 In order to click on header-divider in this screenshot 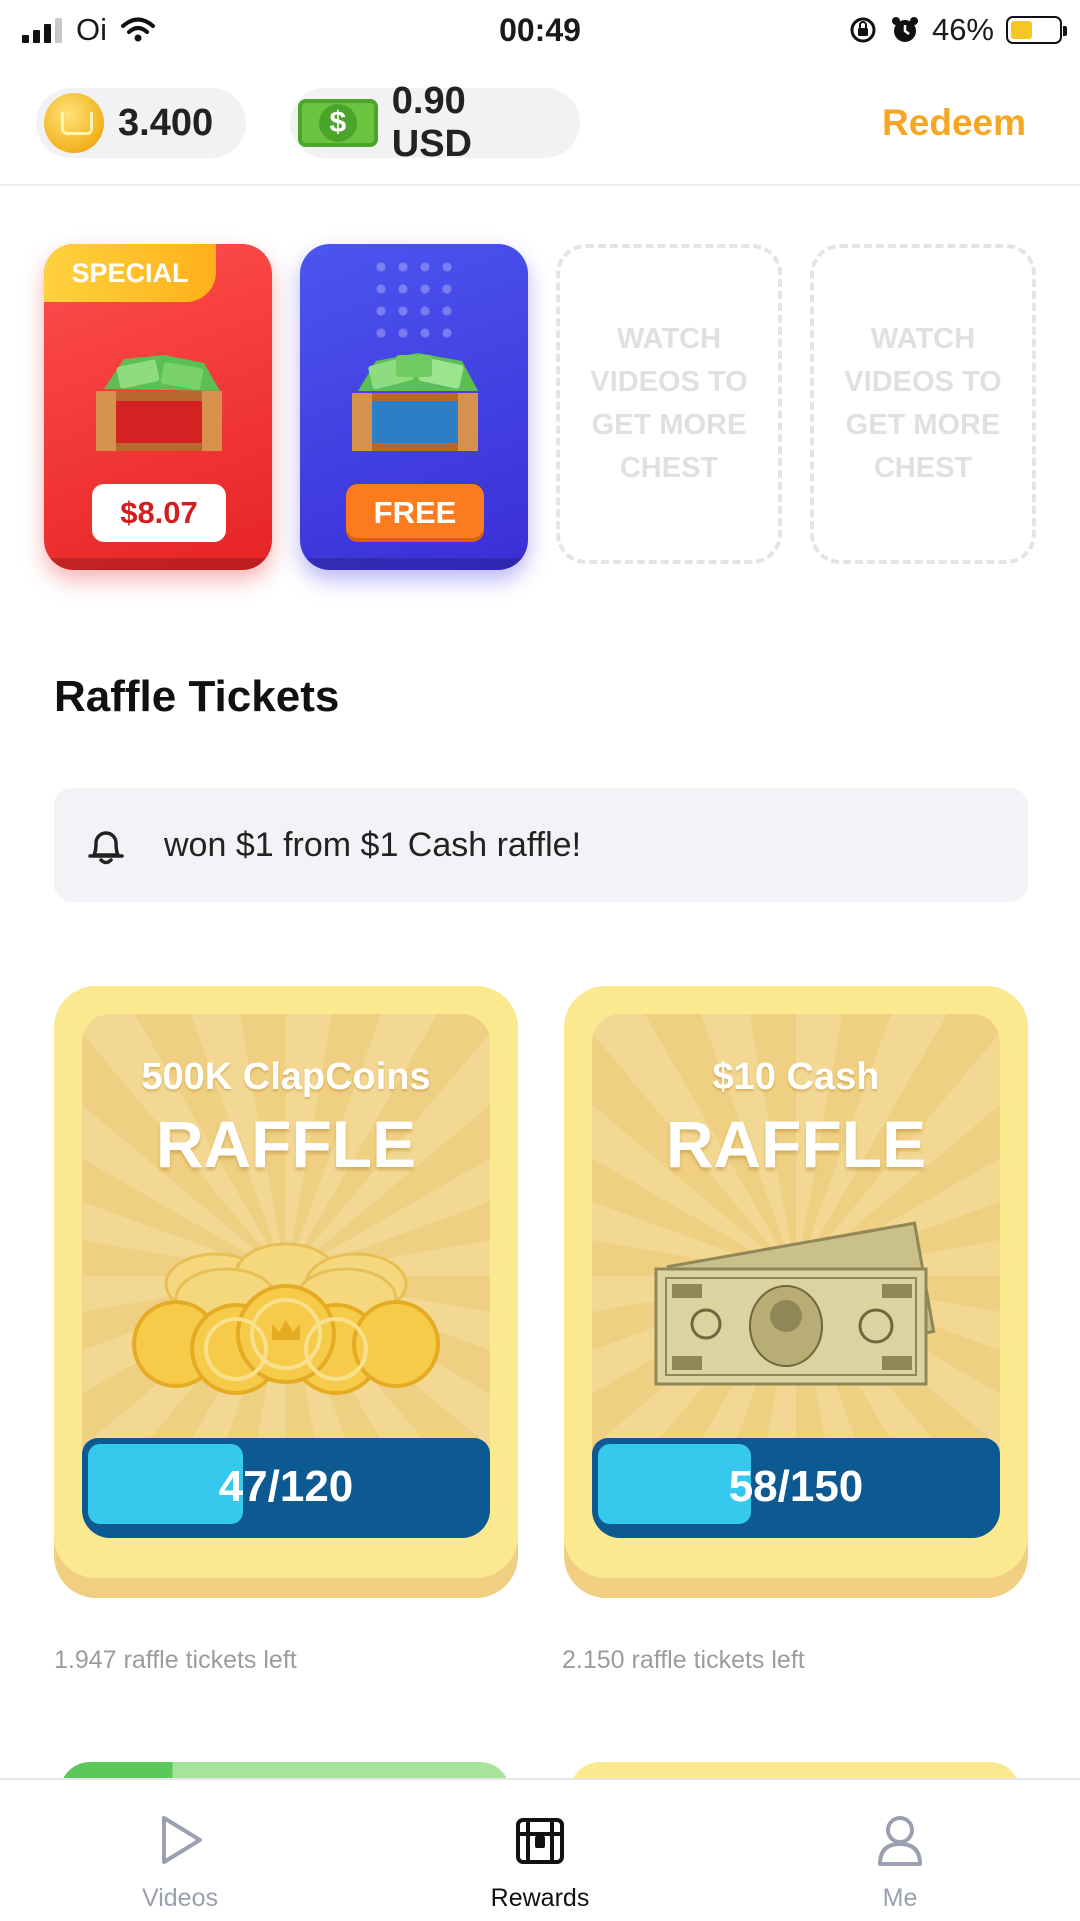, I will do `click(540, 185)`.